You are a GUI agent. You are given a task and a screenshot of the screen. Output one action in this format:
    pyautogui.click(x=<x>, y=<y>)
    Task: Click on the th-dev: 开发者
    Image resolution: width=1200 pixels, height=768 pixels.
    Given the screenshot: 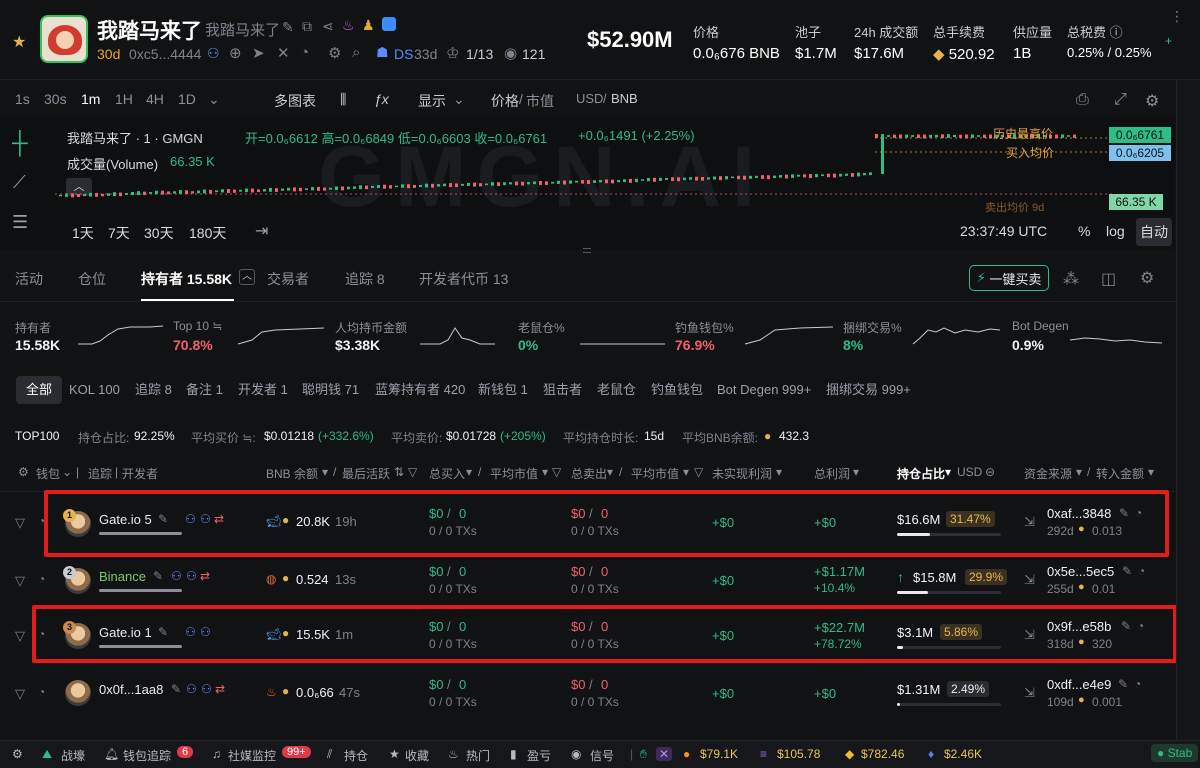 What is the action you would take?
    pyautogui.click(x=140, y=473)
    